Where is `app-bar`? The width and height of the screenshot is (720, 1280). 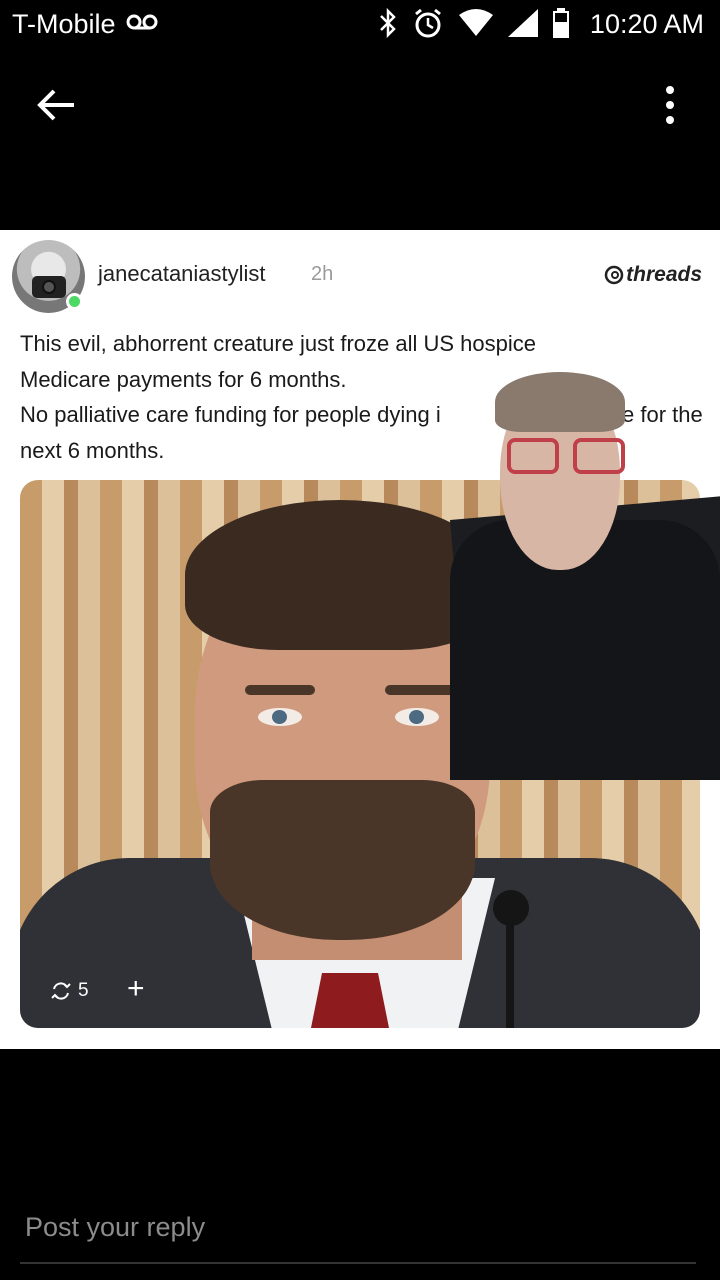 app-bar is located at coordinates (360, 105).